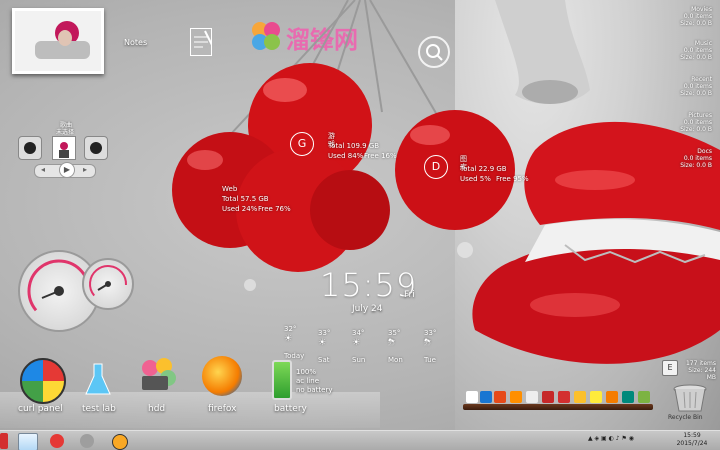 This screenshot has height=450, width=720. I want to click on forecast-day: 34° ☀ Sun, so click(367, 343).